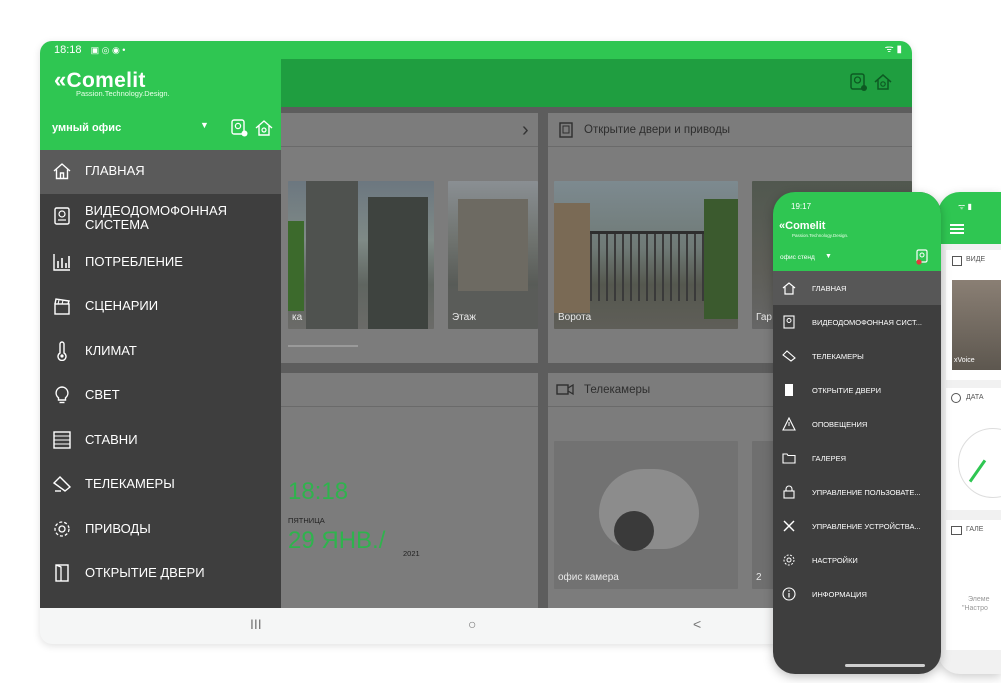 The width and height of the screenshot is (1001, 683). I want to click on clapperboard-icon, so click(62, 306).